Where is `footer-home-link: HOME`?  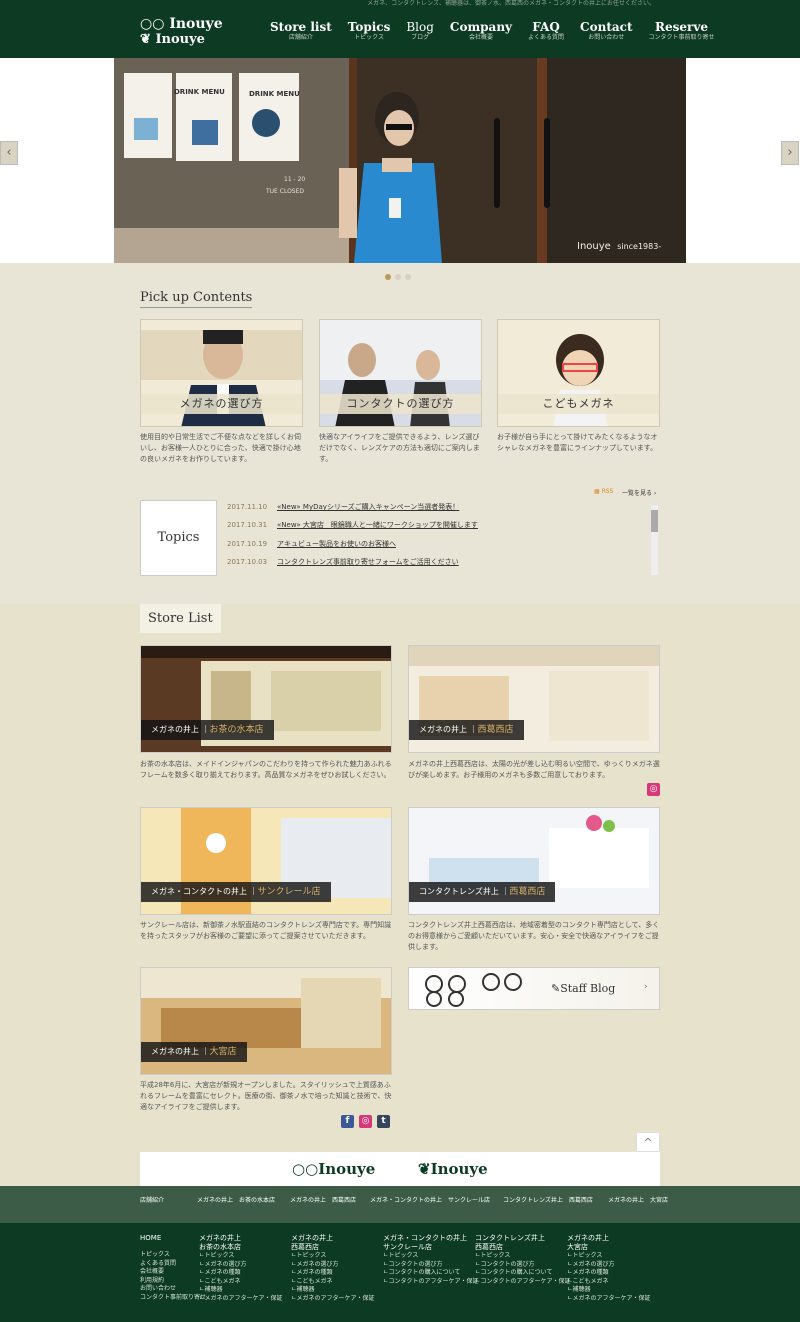 footer-home-link: HOME is located at coordinates (173, 1238).